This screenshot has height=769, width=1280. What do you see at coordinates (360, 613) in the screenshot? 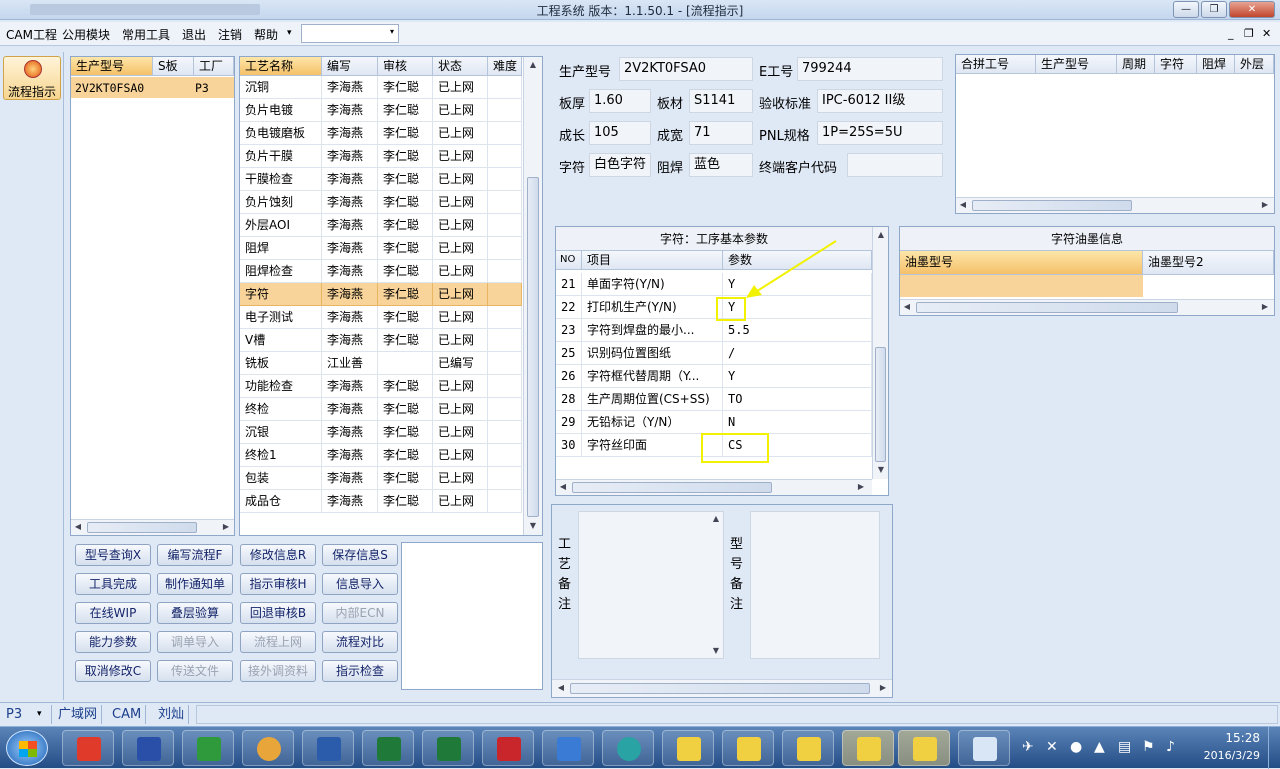
I see `action-button: 内部ECN` at bounding box center [360, 613].